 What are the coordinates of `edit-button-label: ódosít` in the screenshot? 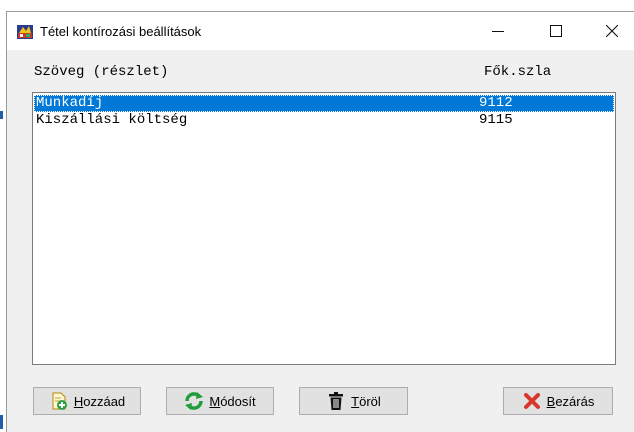 It's located at (238, 401).